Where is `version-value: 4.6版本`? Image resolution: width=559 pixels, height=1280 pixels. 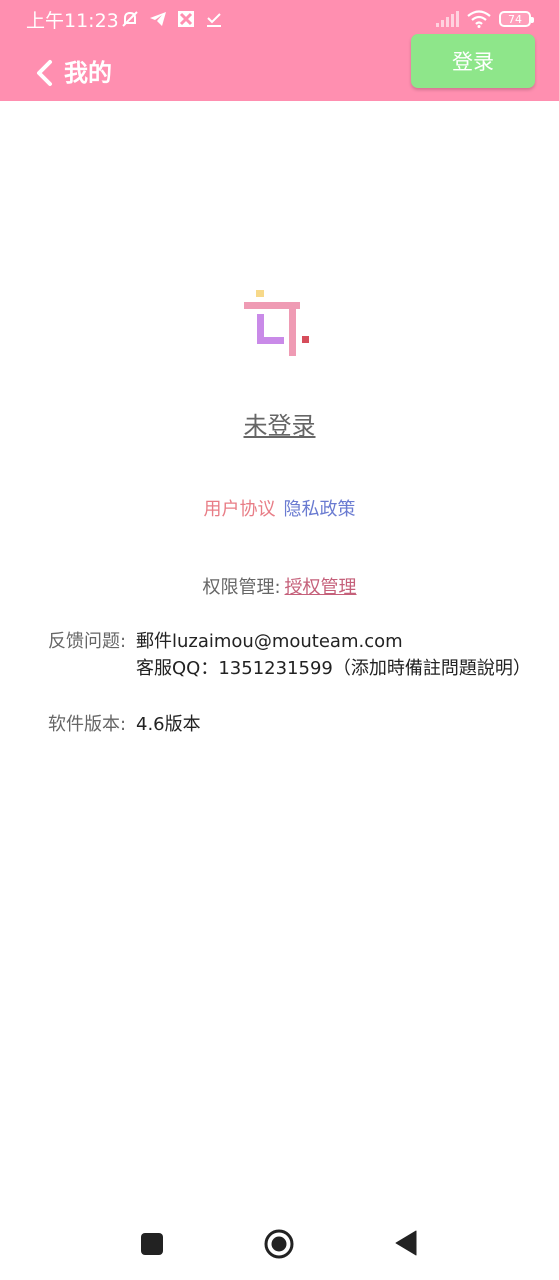 version-value: 4.6版本 is located at coordinates (168, 724).